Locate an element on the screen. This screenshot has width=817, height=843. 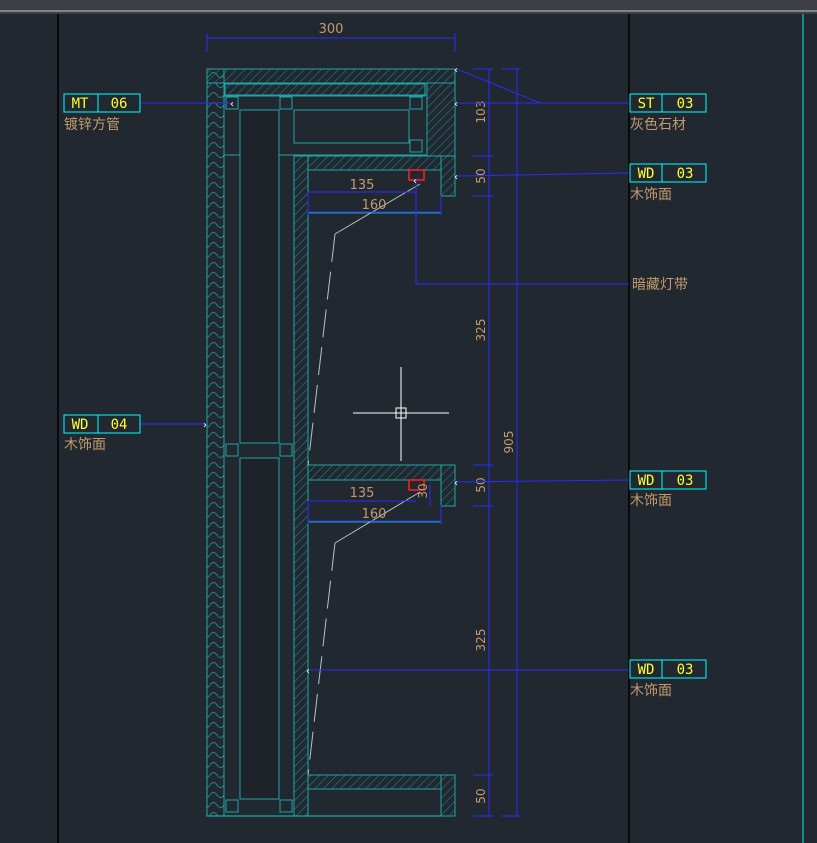
dim-shelf1-outer: 160 is located at coordinates (374, 205).